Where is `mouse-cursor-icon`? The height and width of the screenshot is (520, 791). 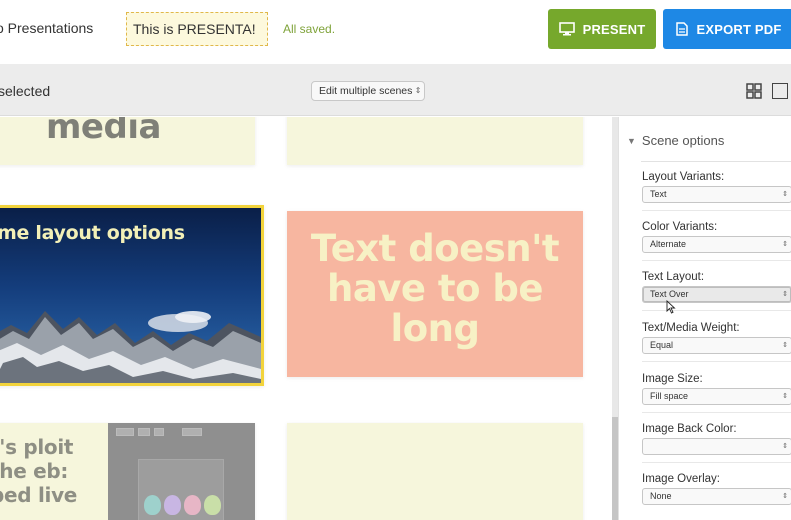
mouse-cursor-icon is located at coordinates (671, 307).